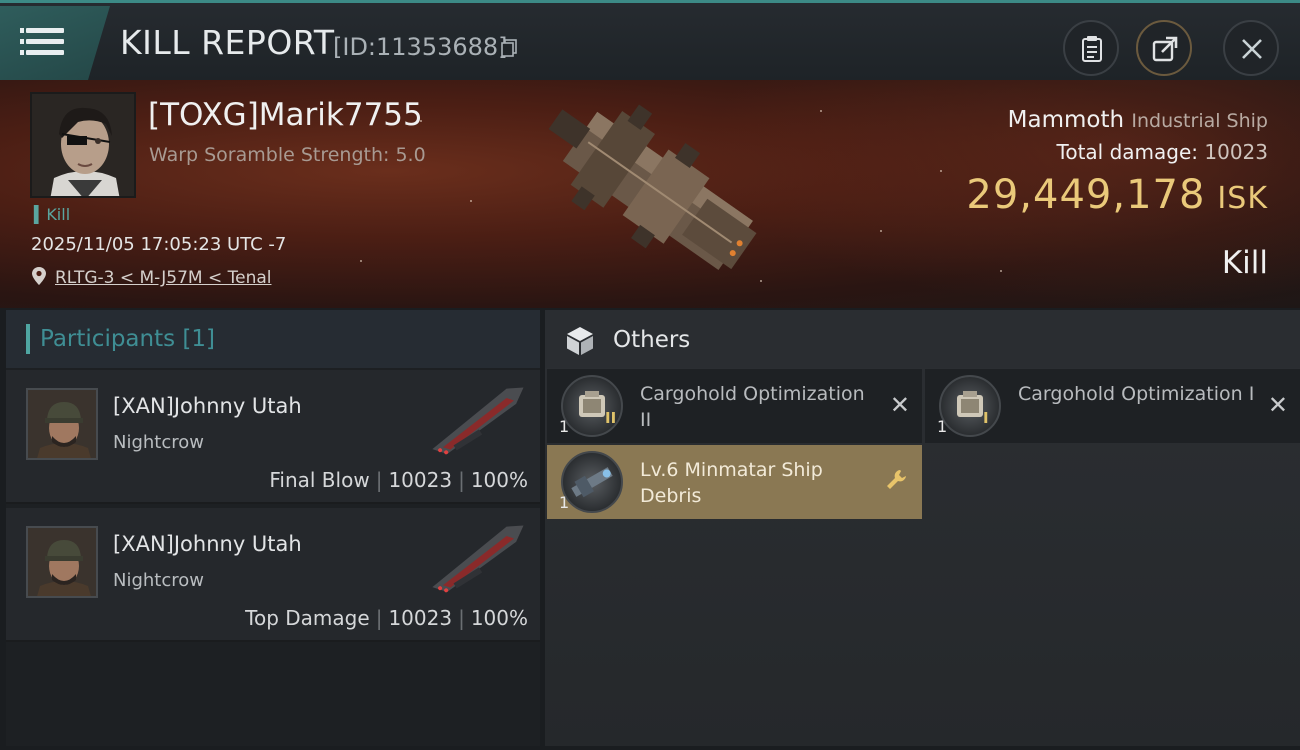 This screenshot has width=1300, height=750. Describe the element at coordinates (1086, 195) in the screenshot. I see `isk-amount: 29,449,178` at that location.